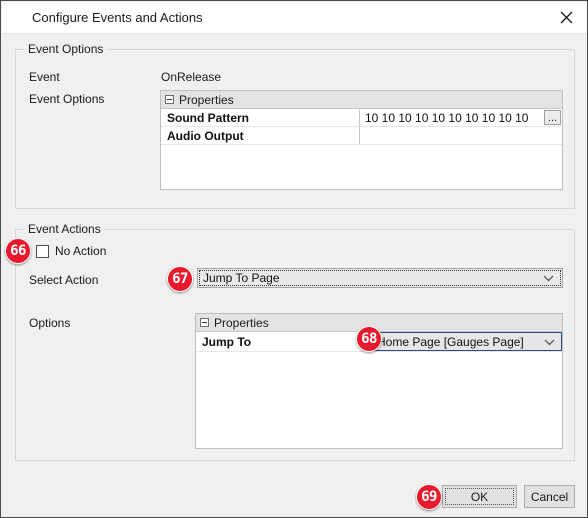  What do you see at coordinates (50, 323) in the screenshot?
I see `options-label: Options` at bounding box center [50, 323].